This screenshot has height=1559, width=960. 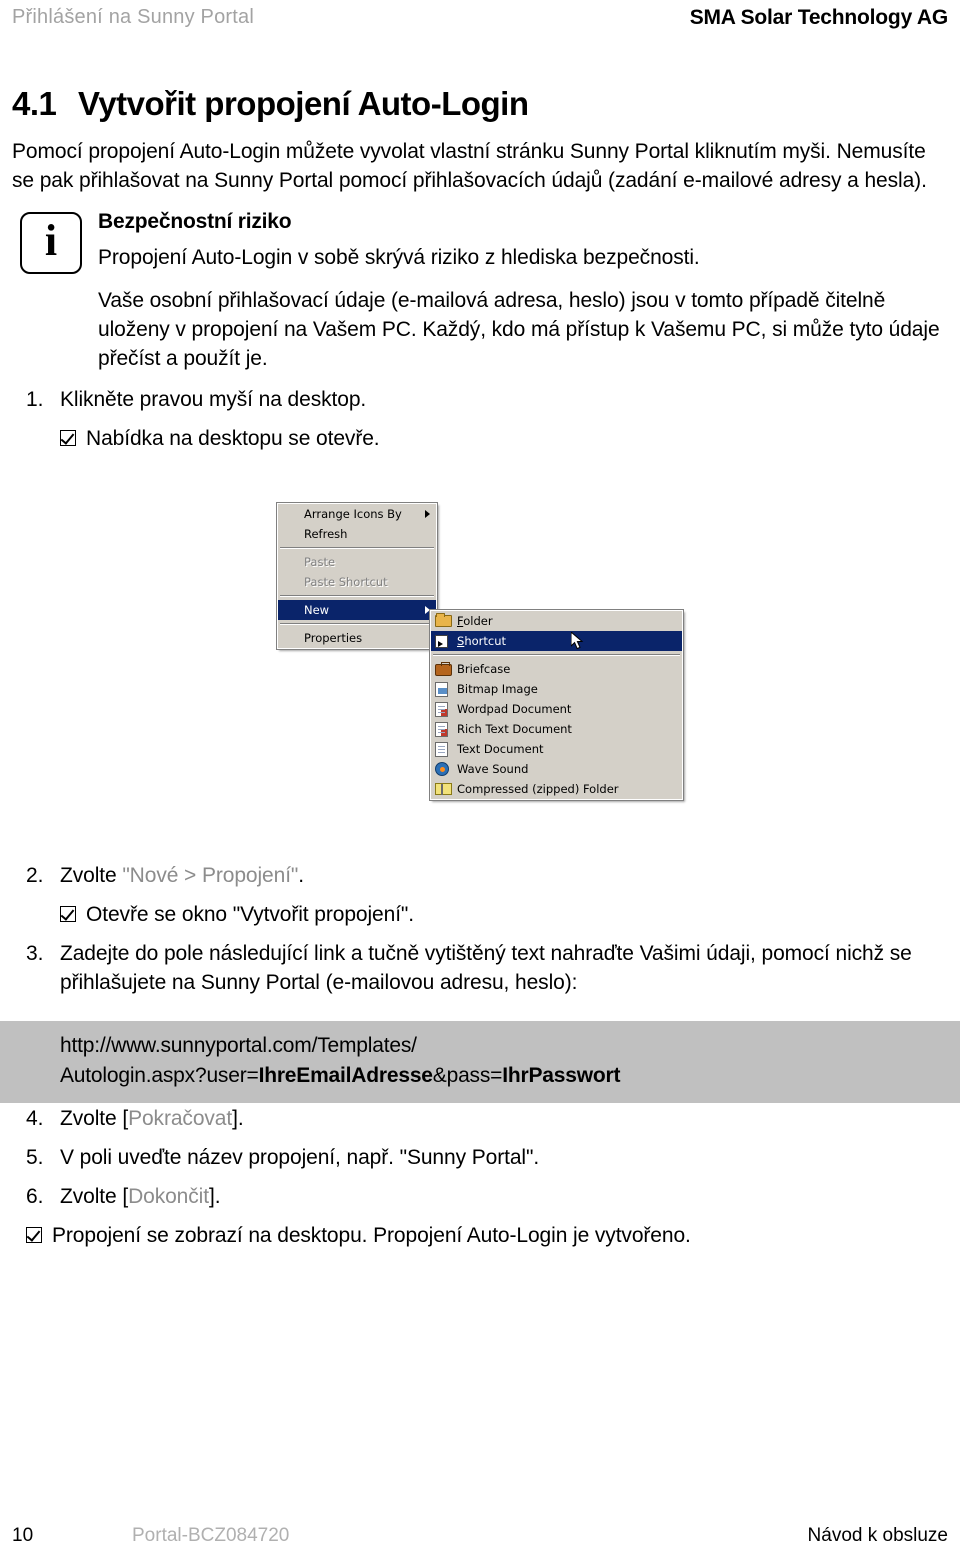 I want to click on menu-item-arrange-icons-by: Arrange Icons By, so click(x=357, y=514).